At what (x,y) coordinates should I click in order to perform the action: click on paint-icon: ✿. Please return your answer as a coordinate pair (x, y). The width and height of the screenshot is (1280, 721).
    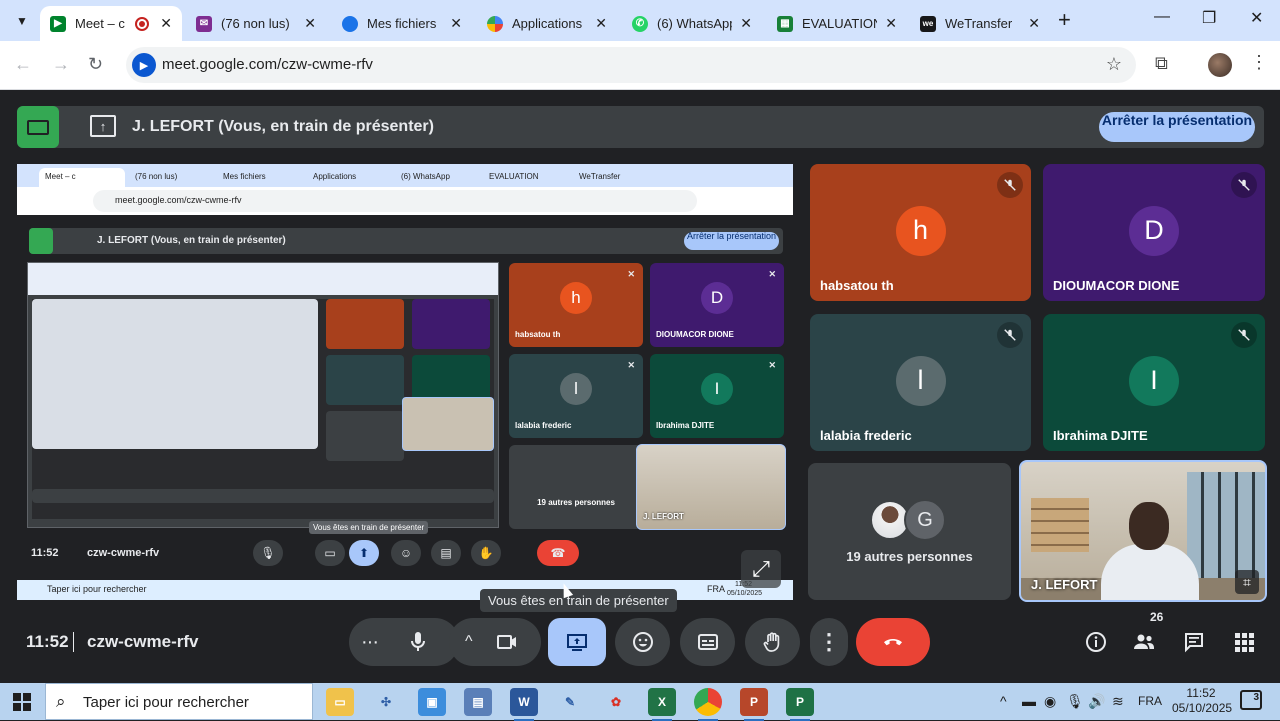
    Looking at the image, I should click on (616, 702).